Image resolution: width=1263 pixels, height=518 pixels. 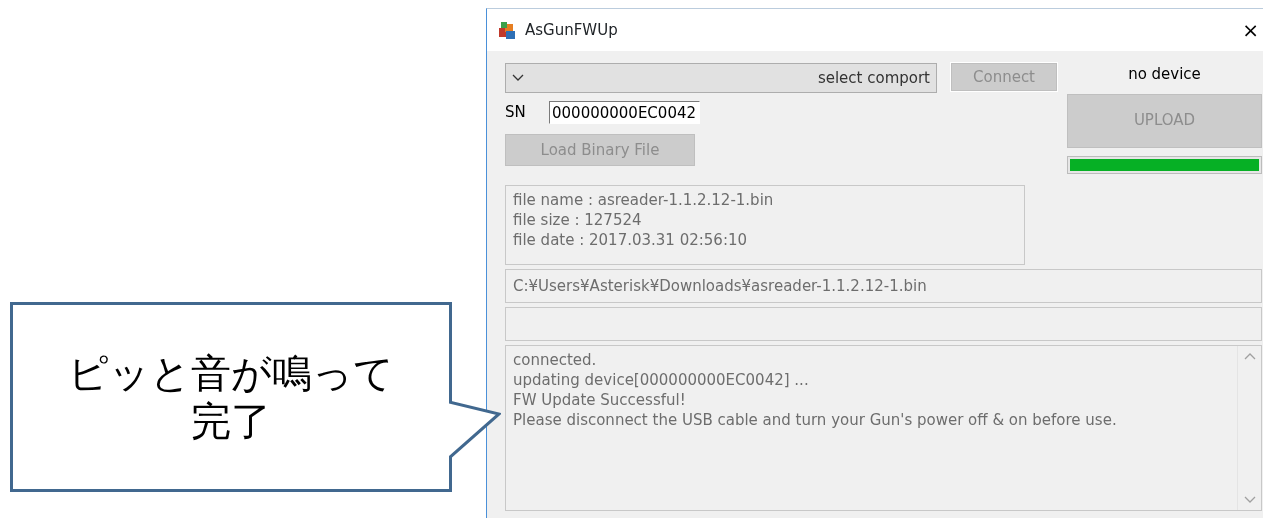 I want to click on close-button: ×, so click(x=1250, y=30).